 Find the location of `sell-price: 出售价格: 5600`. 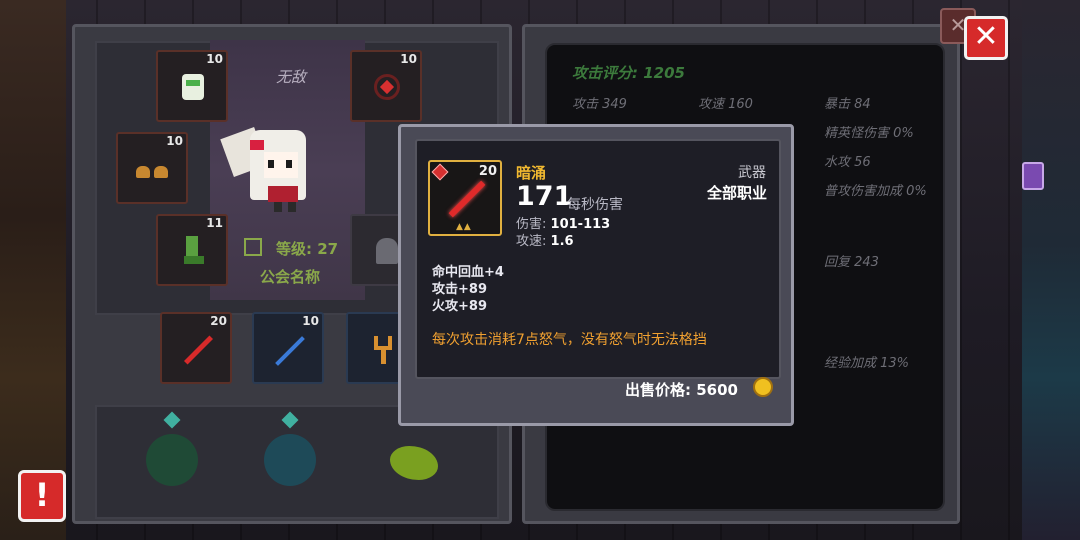

sell-price: 出售价格: 5600 is located at coordinates (681, 390).